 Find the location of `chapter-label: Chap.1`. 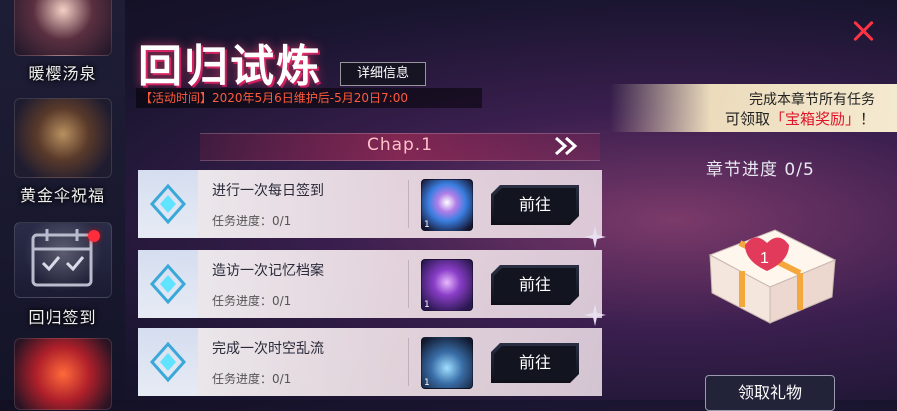

chapter-label: Chap.1 is located at coordinates (400, 145).